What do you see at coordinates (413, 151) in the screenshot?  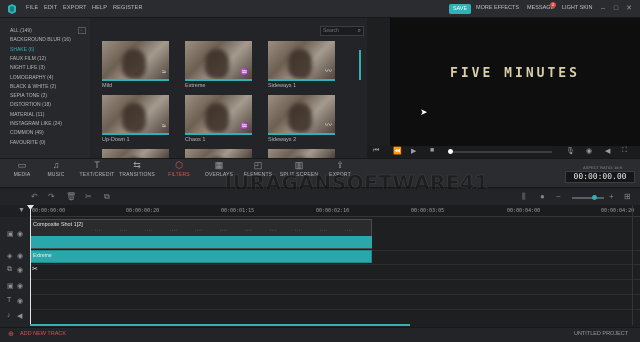 I see `play-icon: ▶` at bounding box center [413, 151].